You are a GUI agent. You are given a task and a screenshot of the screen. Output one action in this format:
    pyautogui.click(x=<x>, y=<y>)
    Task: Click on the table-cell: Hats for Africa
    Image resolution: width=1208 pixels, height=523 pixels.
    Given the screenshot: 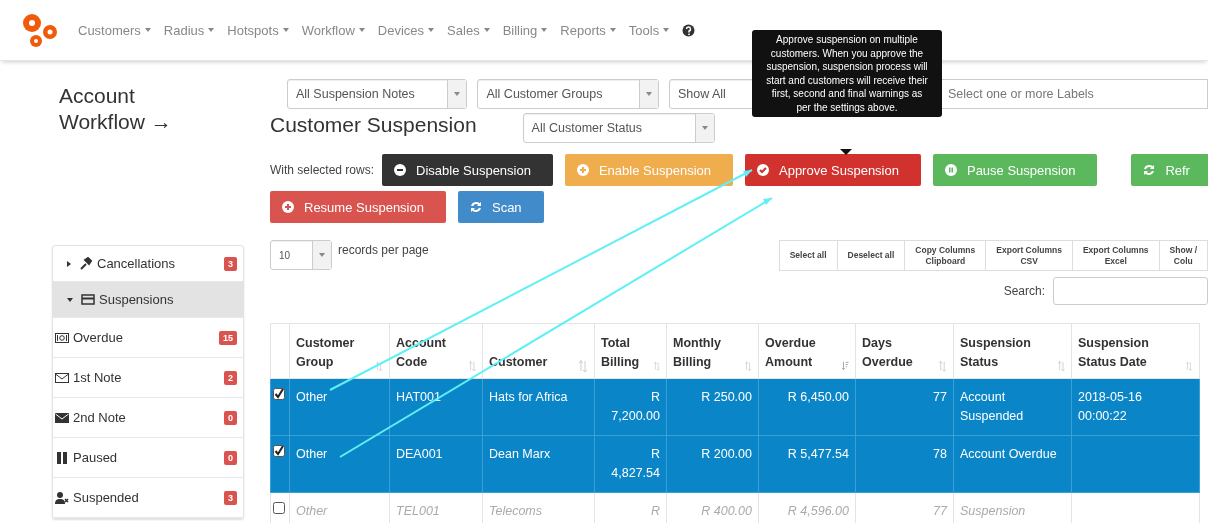 What is the action you would take?
    pyautogui.click(x=528, y=397)
    